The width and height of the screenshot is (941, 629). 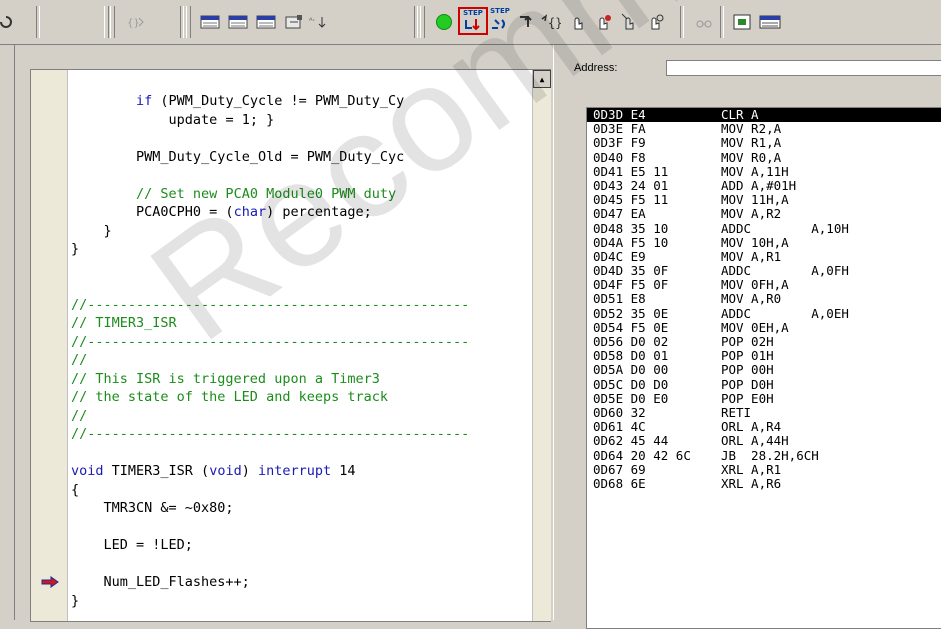 I want to click on disassembly-row: 0D56 D0 02 POP 02H, so click(x=767, y=341).